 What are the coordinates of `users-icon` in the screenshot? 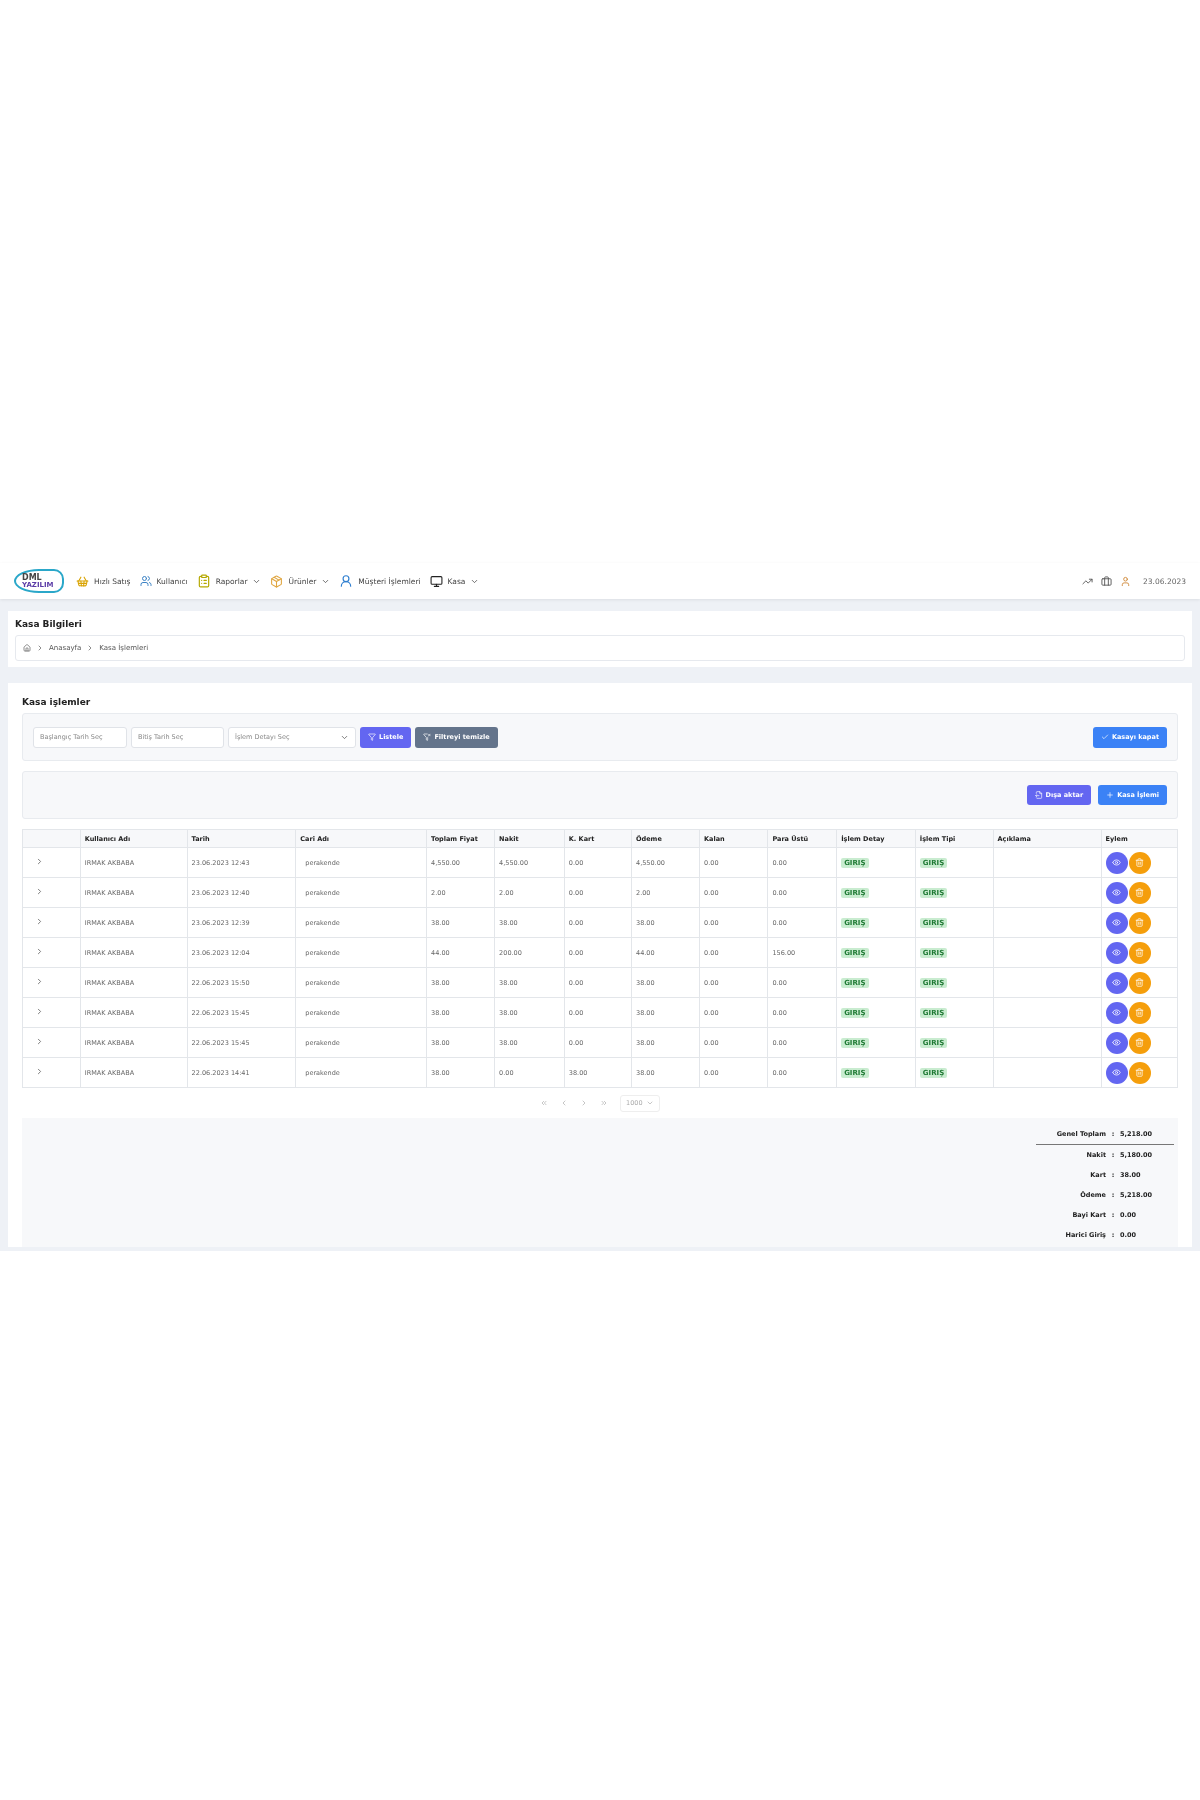 It's located at (145, 581).